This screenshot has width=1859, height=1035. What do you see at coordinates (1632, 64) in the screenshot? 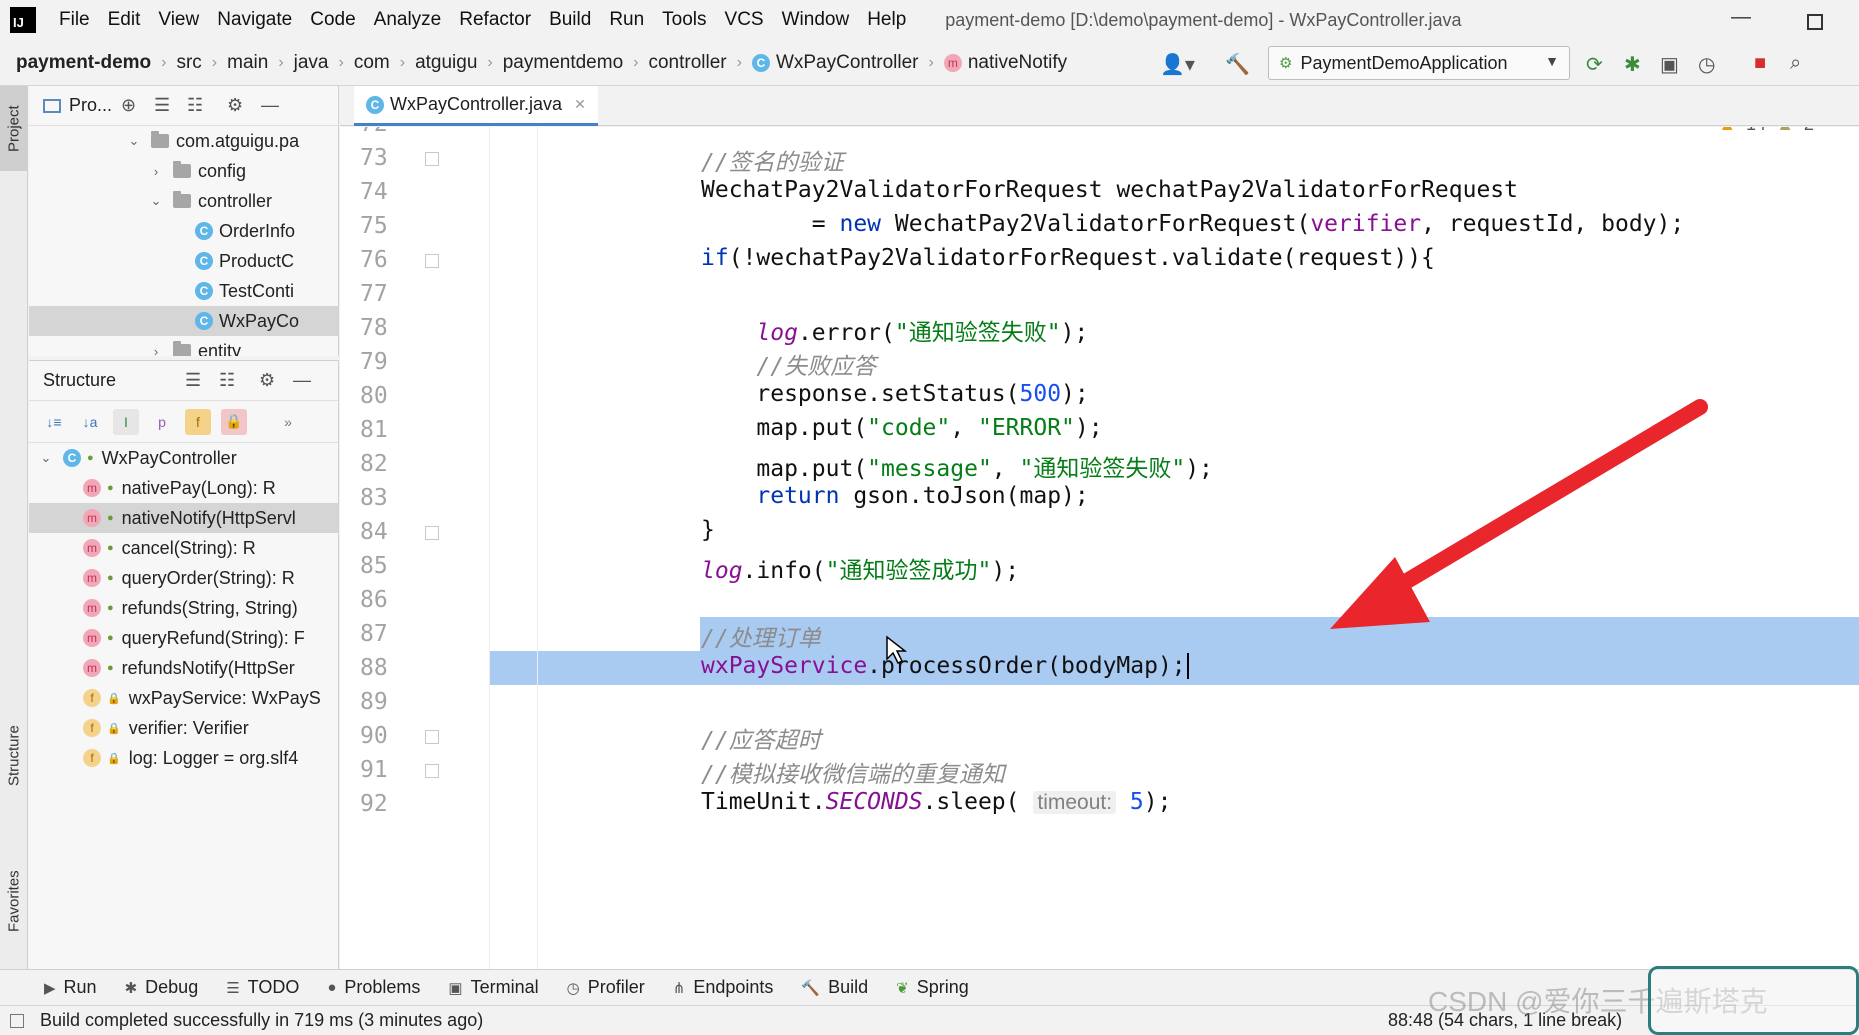
I see `debug-icon: ✱` at bounding box center [1632, 64].